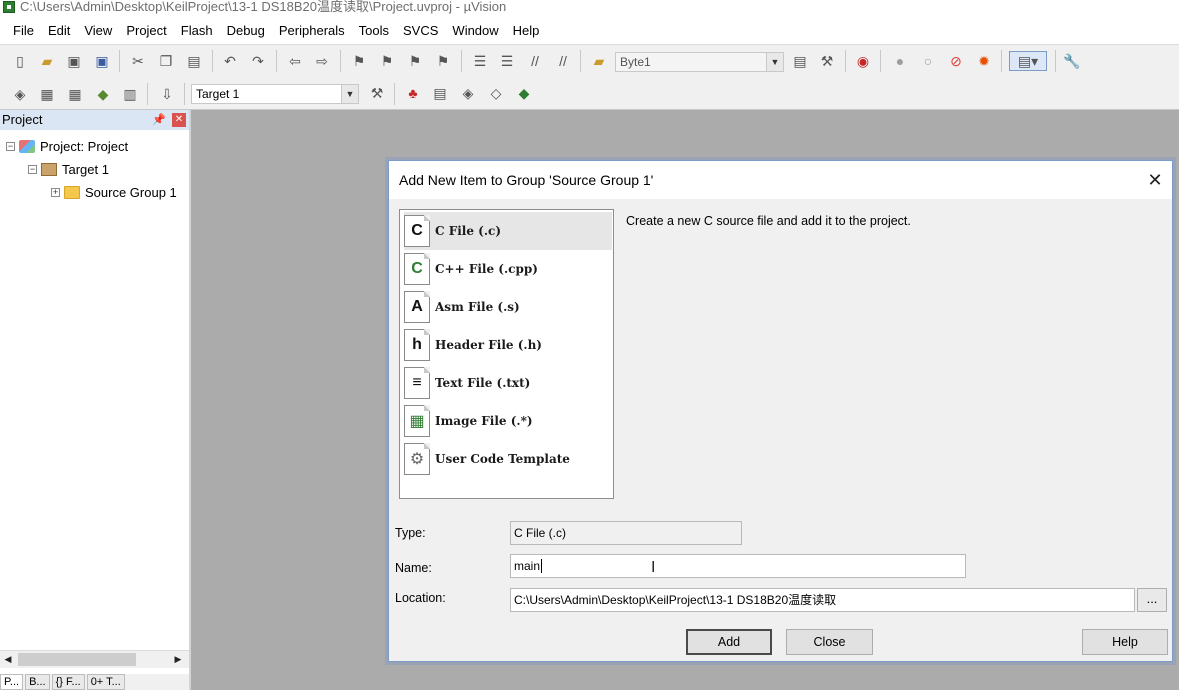 This screenshot has width=1179, height=690. I want to click on target-options-icon: ⚒, so click(377, 93).